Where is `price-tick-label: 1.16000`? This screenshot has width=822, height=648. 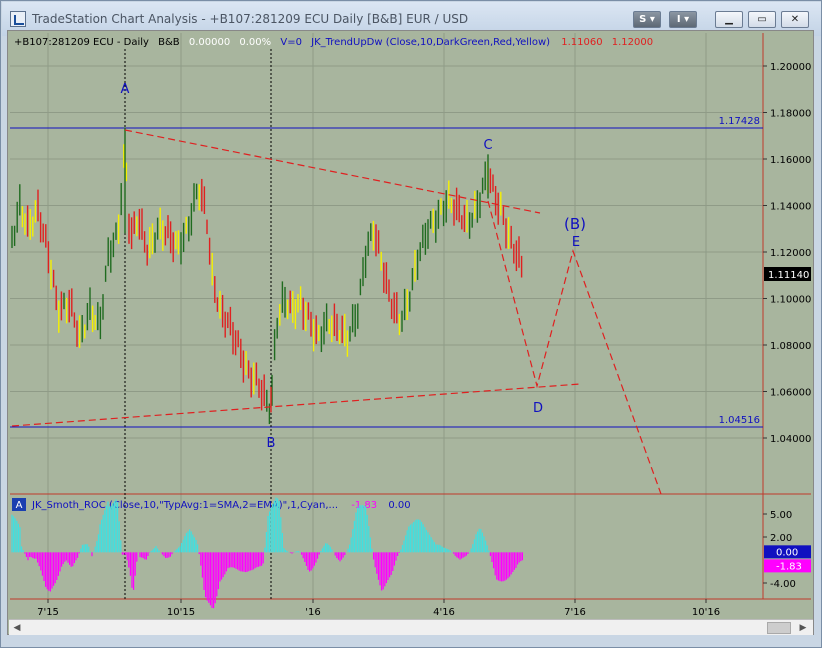 price-tick-label: 1.16000 is located at coordinates (790, 160).